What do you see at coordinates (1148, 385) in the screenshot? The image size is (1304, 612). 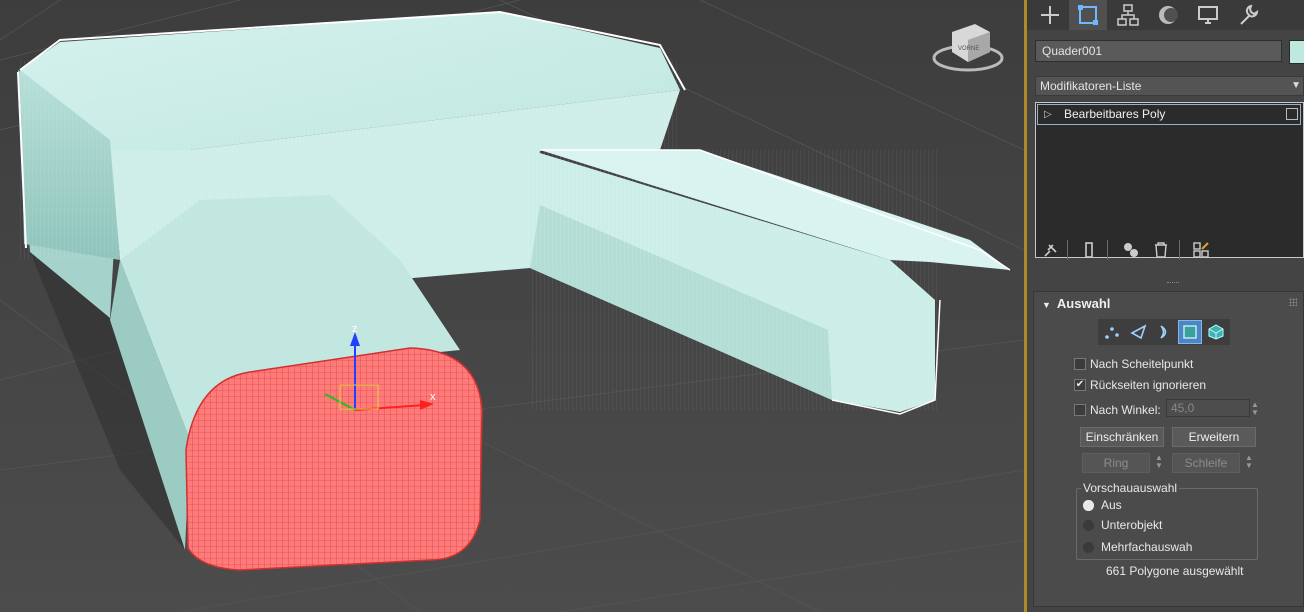 I see `ignore-backfacing-label: Rückseiten ignorieren` at bounding box center [1148, 385].